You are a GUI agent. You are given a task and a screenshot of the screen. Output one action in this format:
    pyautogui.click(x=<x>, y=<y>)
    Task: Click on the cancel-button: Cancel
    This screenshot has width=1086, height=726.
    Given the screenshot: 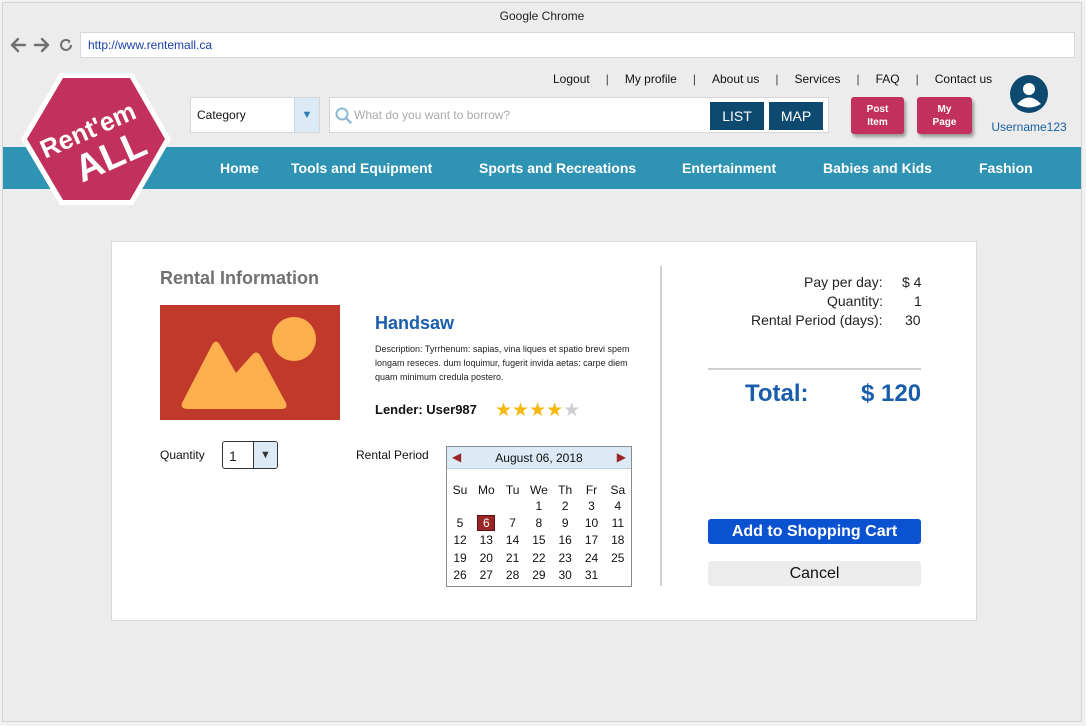 What is the action you would take?
    pyautogui.click(x=814, y=573)
    